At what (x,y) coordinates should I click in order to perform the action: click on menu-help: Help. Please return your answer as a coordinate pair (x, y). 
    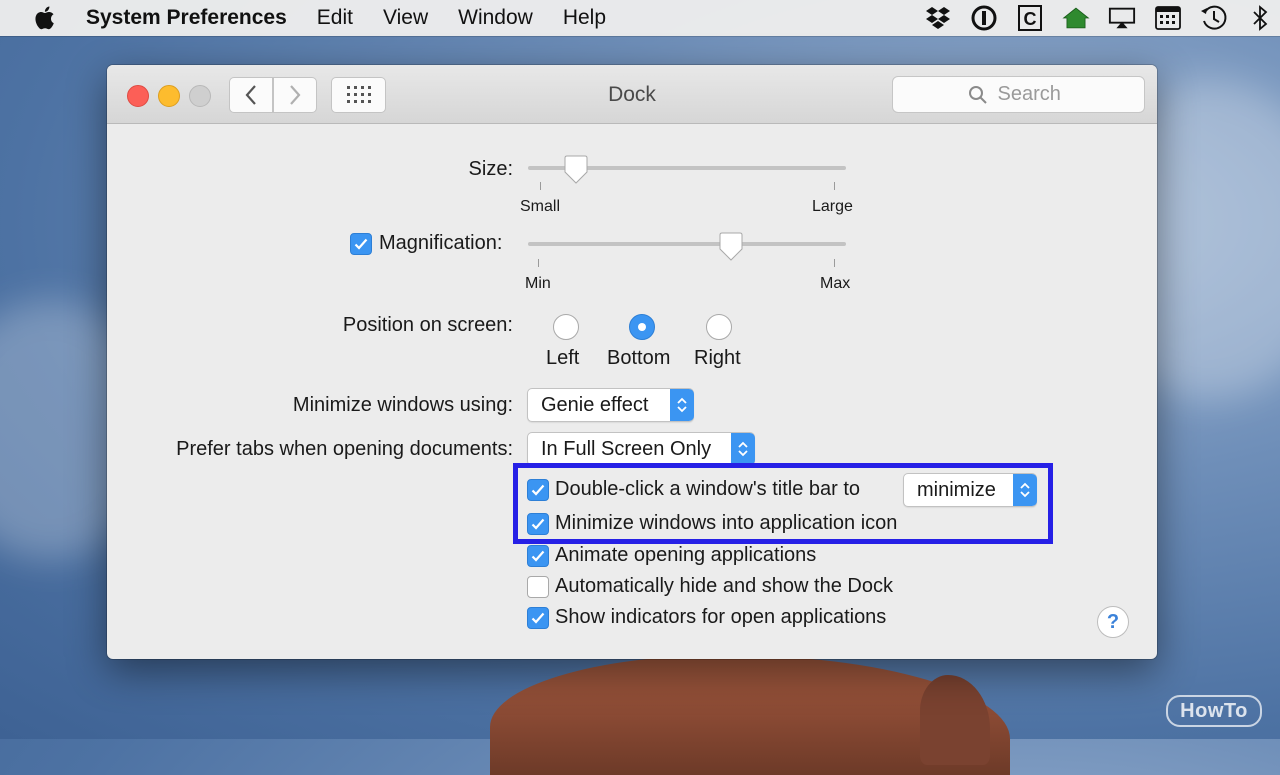
    Looking at the image, I should click on (584, 18).